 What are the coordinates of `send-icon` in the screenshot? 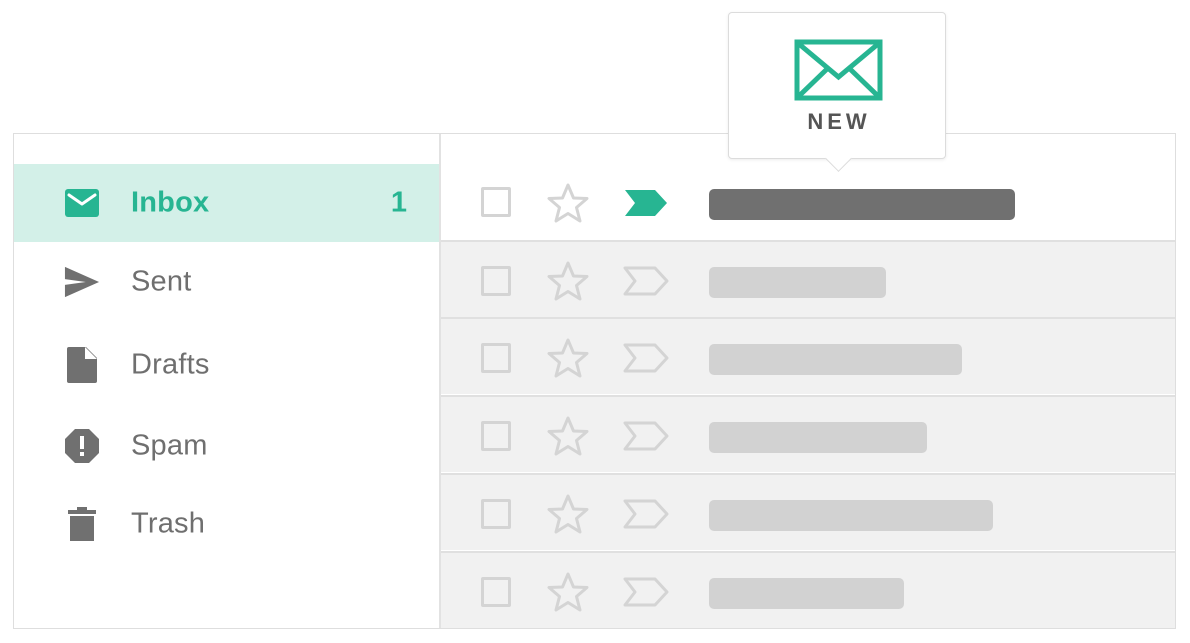 It's located at (82, 282).